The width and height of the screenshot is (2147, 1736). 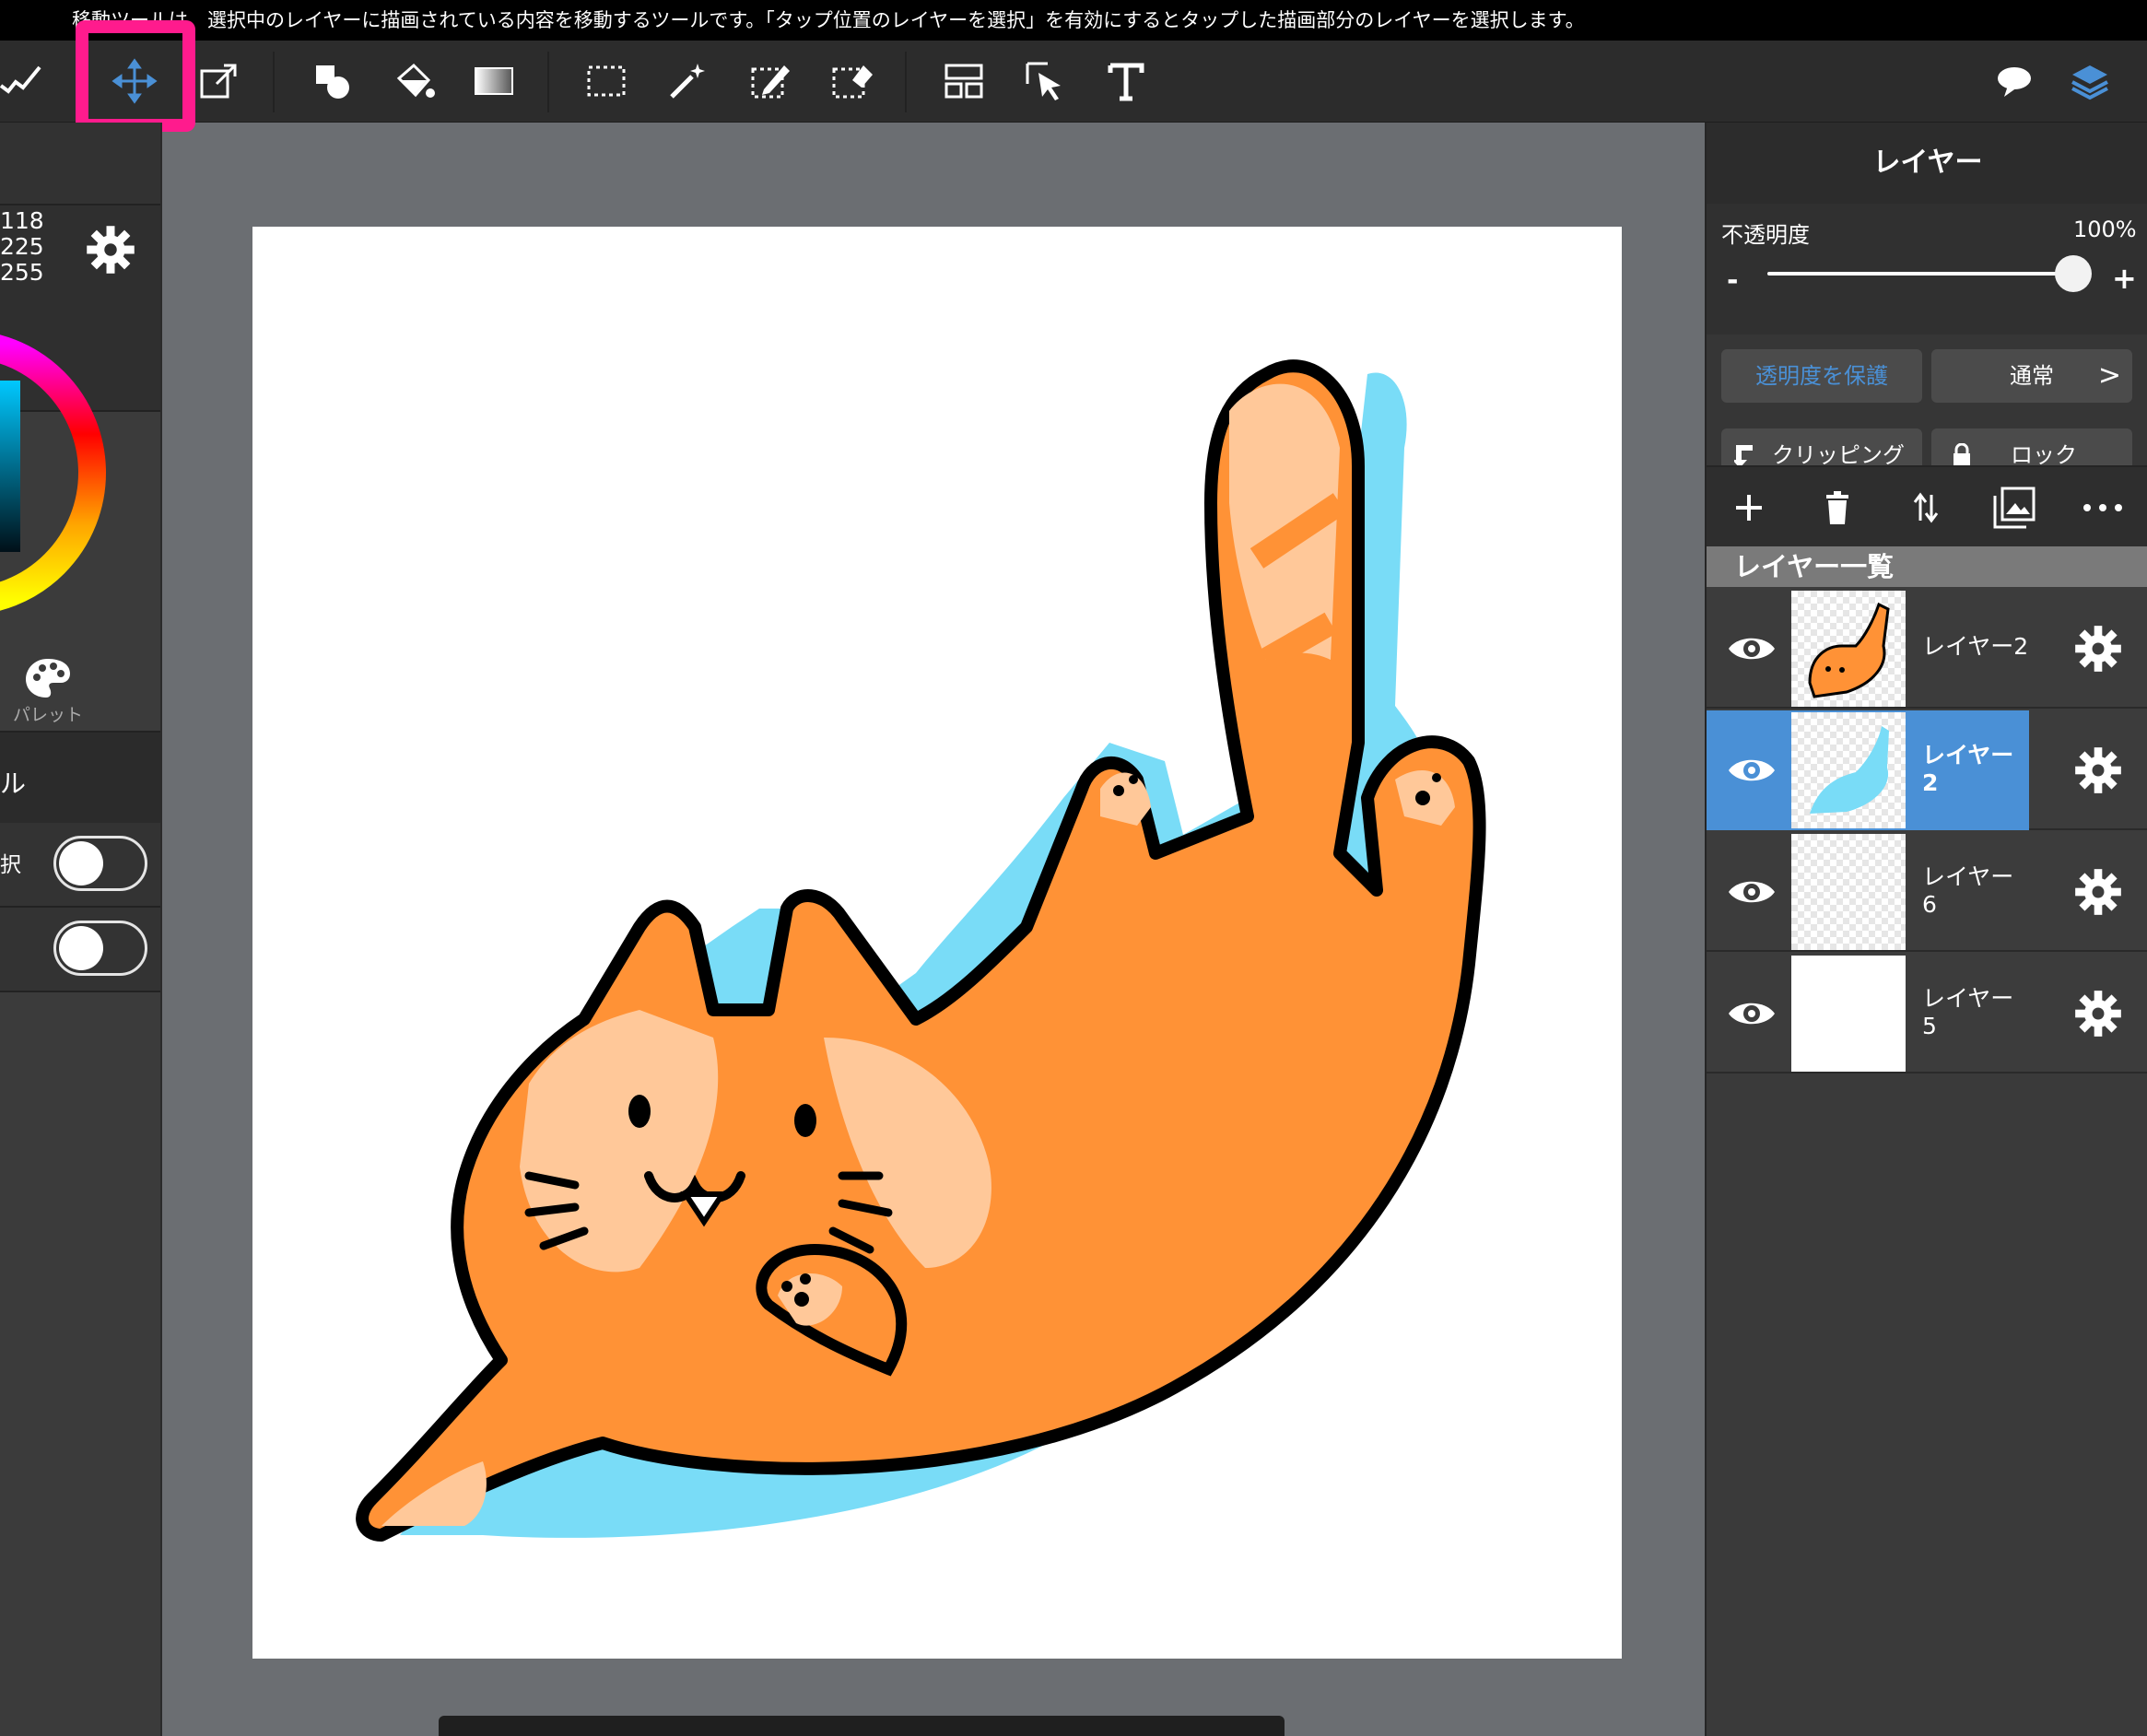 What do you see at coordinates (1968, 890) in the screenshot?
I see `layer-name: レイヤー 6` at bounding box center [1968, 890].